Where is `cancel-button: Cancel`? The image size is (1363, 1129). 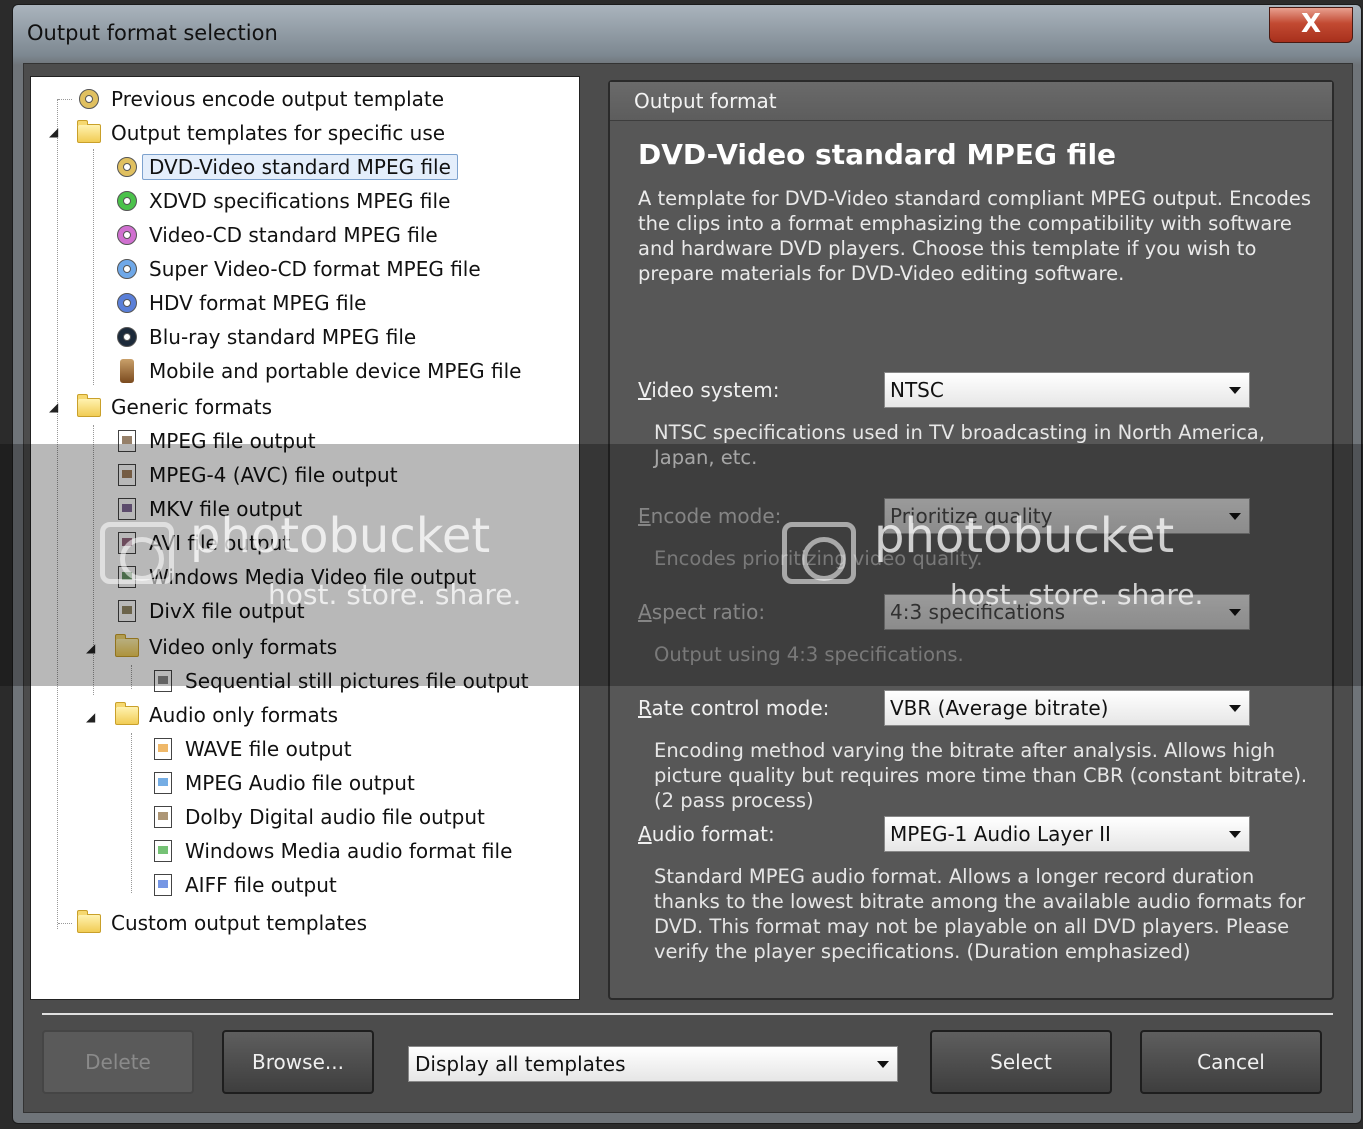 cancel-button: Cancel is located at coordinates (1231, 1062).